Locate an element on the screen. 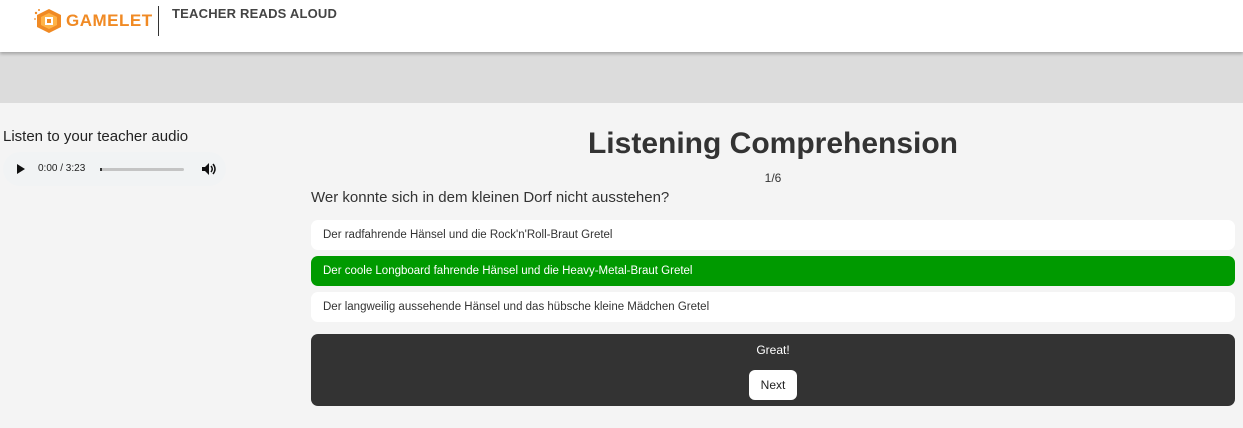 Image resolution: width=1243 pixels, height=428 pixels. audio-player: 0:00 / 3:23 is located at coordinates (114, 169).